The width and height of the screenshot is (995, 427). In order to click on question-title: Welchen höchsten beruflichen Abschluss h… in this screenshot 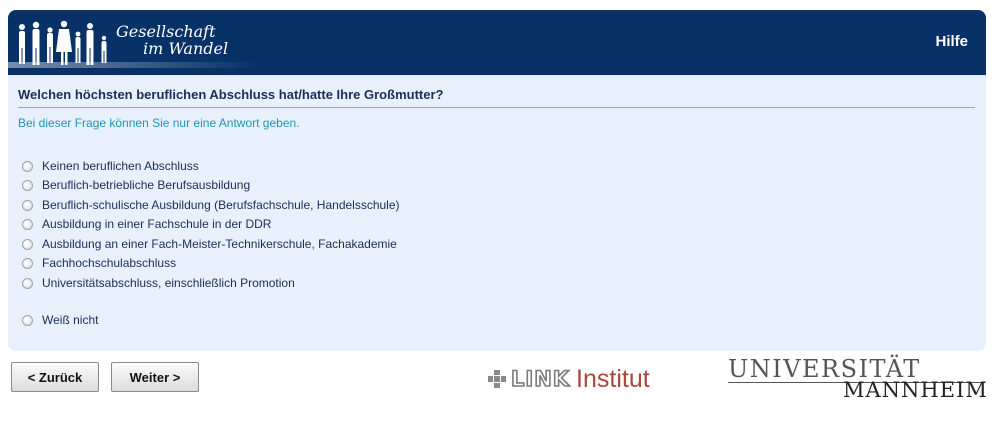, I will do `click(231, 94)`.